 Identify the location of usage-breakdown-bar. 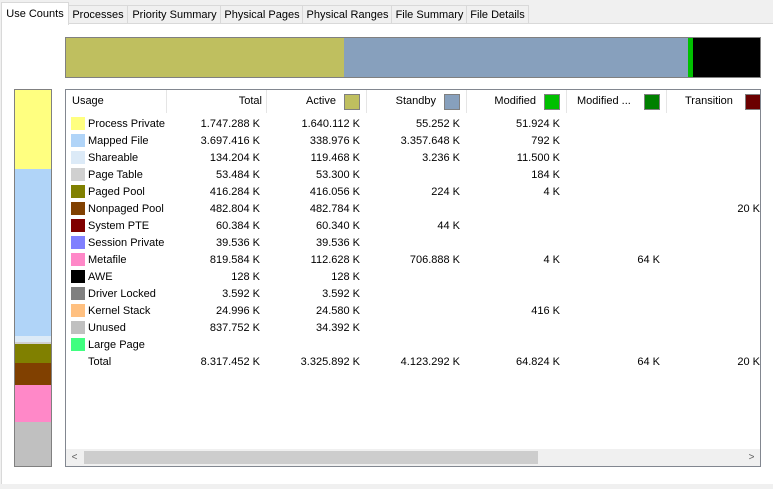
(33, 278).